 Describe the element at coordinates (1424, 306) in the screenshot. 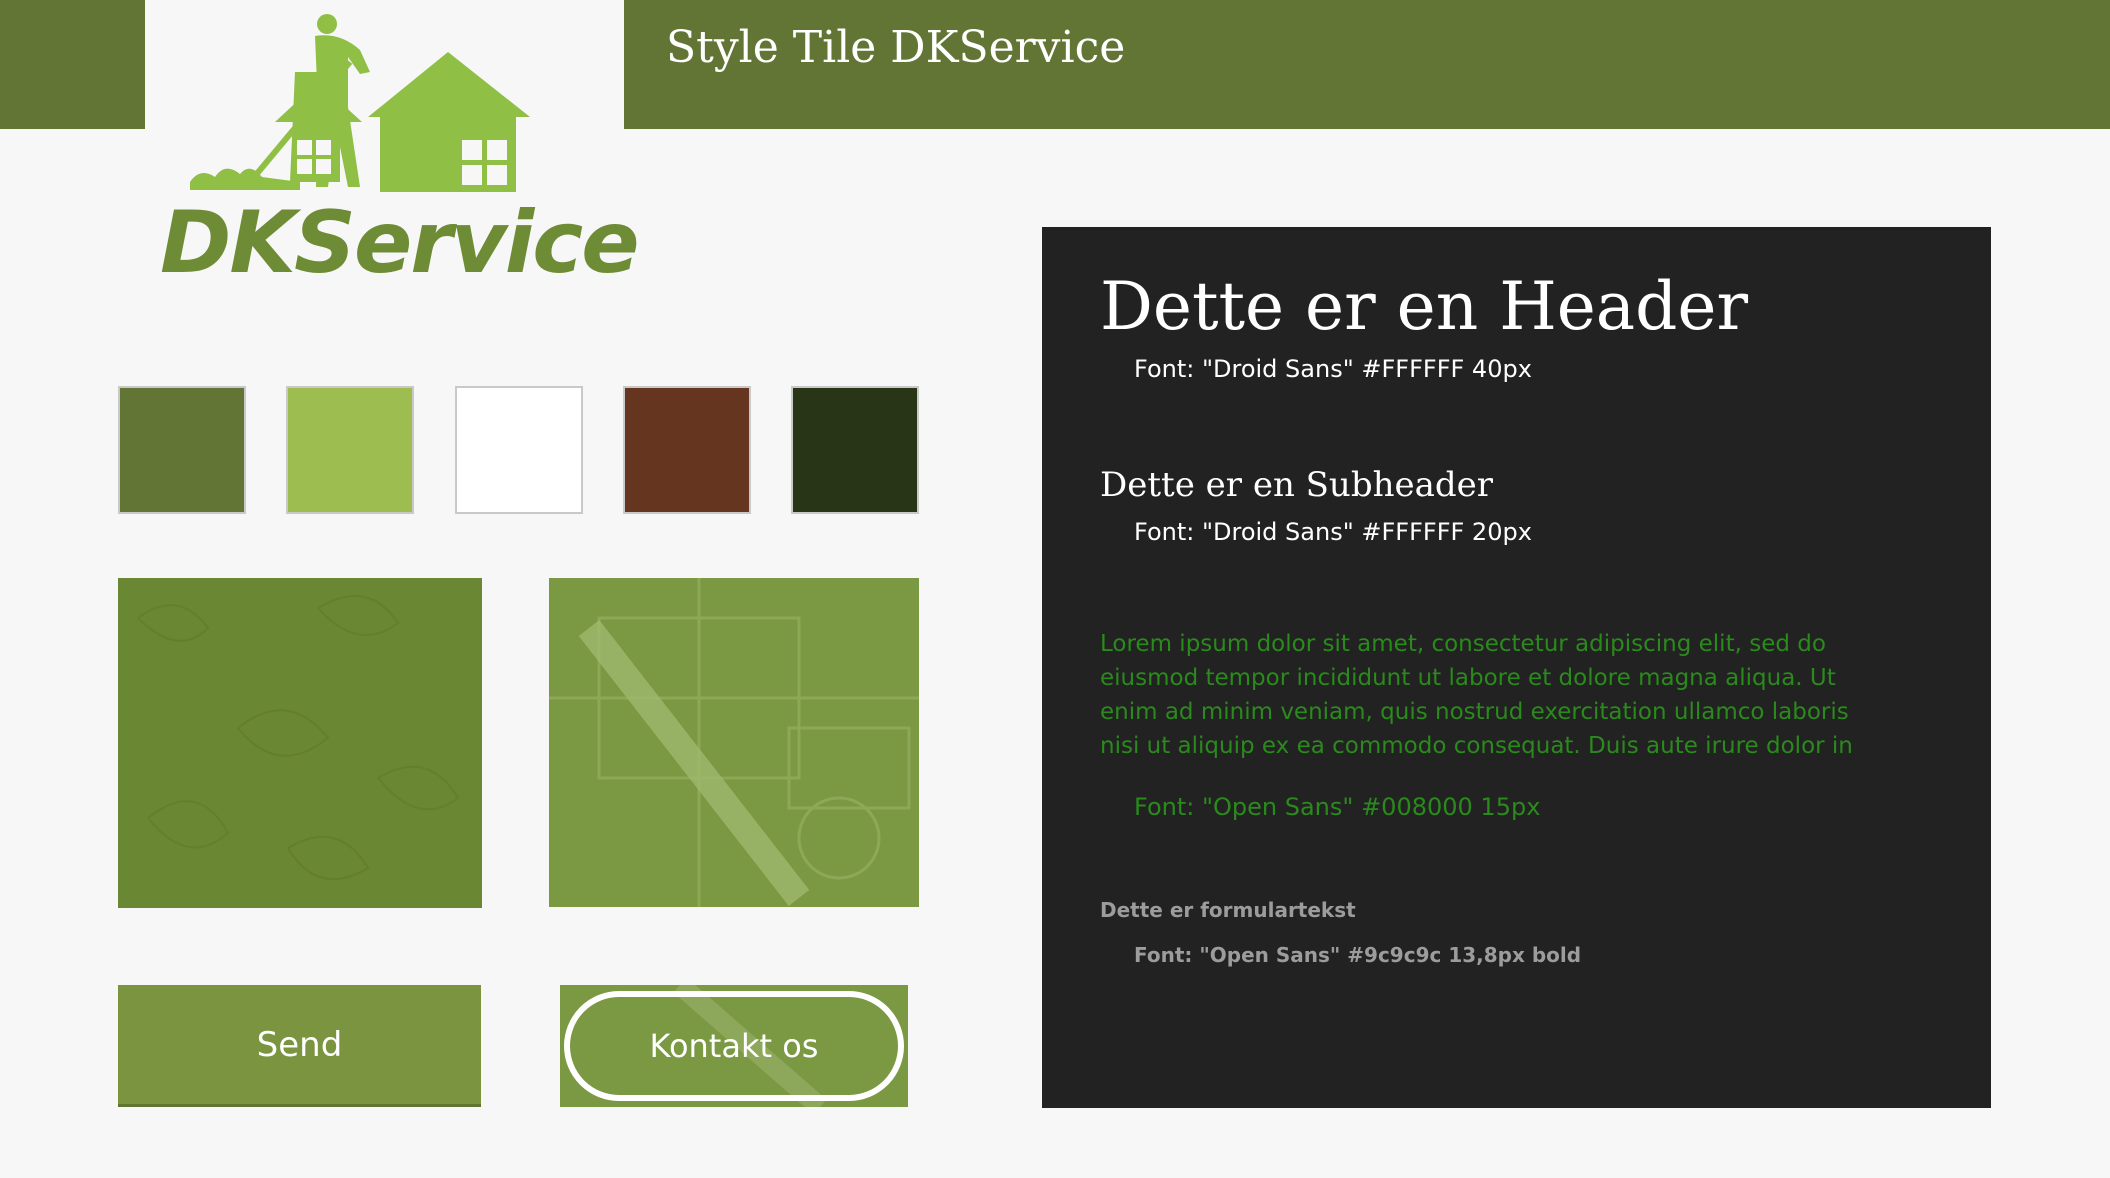

I see `header-sample: Dette er en Header` at that location.